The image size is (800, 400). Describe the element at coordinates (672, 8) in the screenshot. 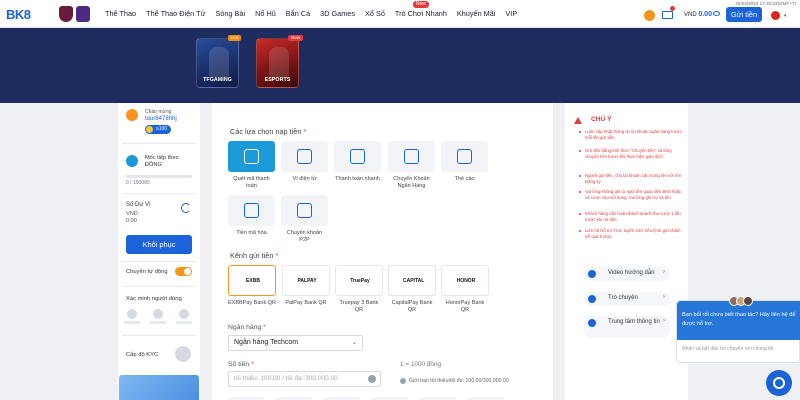

I see `notification-badge` at that location.